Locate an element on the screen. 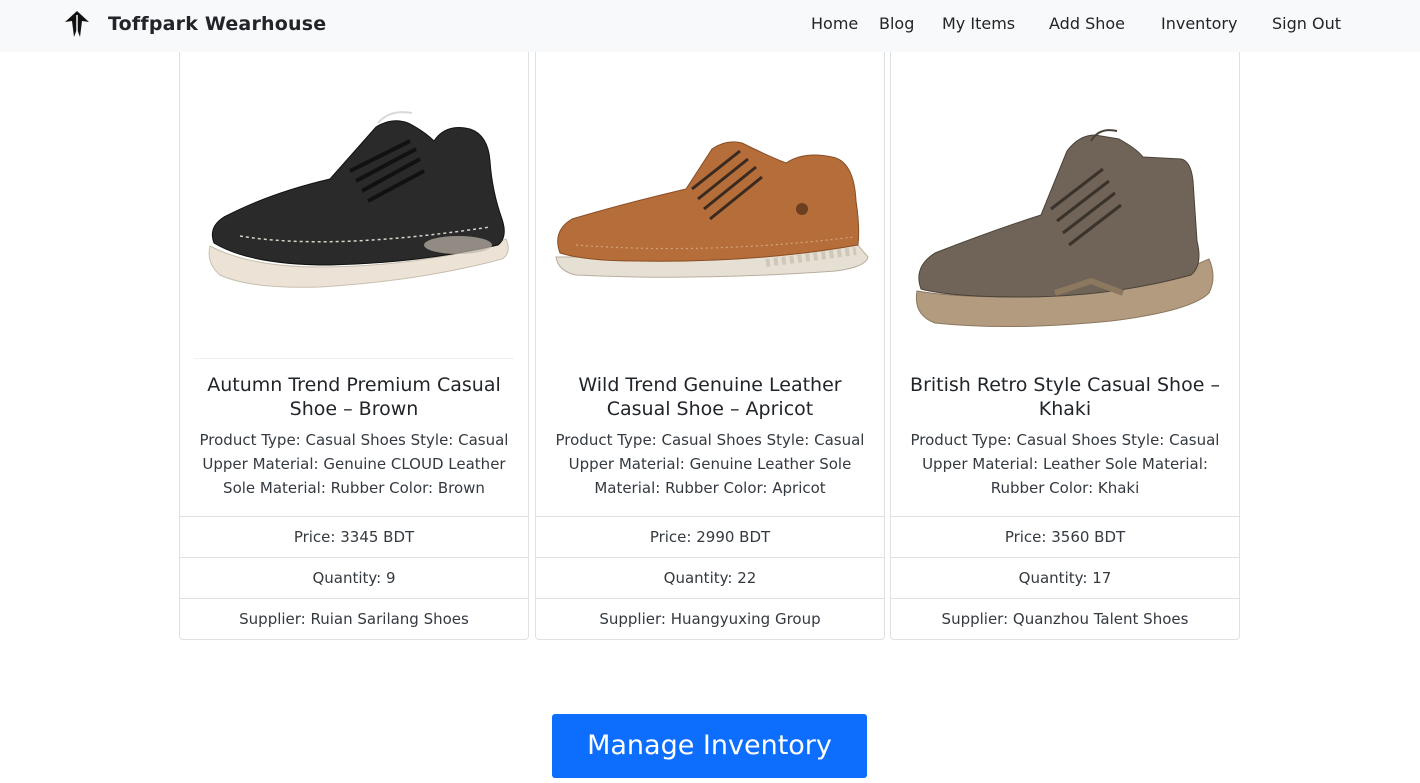 The width and height of the screenshot is (1420, 783). manage-inventory-button: Manage Inventory is located at coordinates (709, 746).